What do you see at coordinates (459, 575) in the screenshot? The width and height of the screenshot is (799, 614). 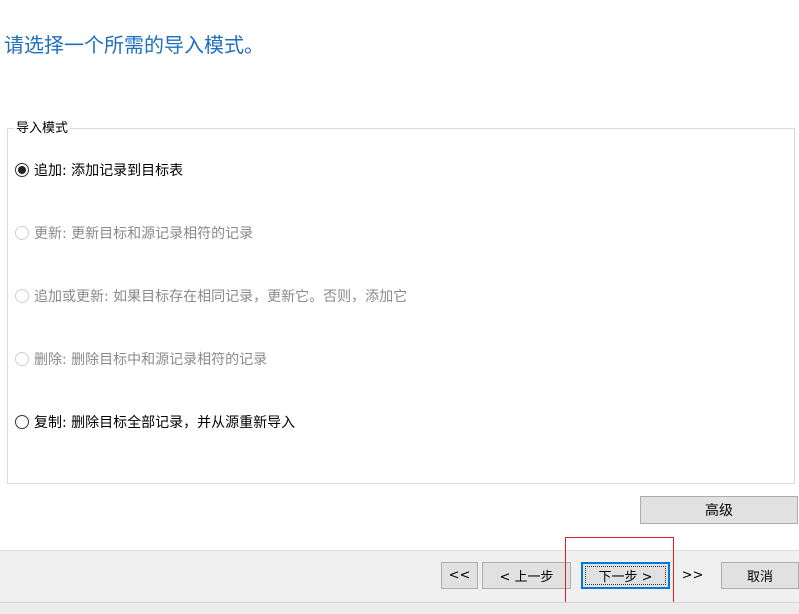 I see `first-page-button: <<` at bounding box center [459, 575].